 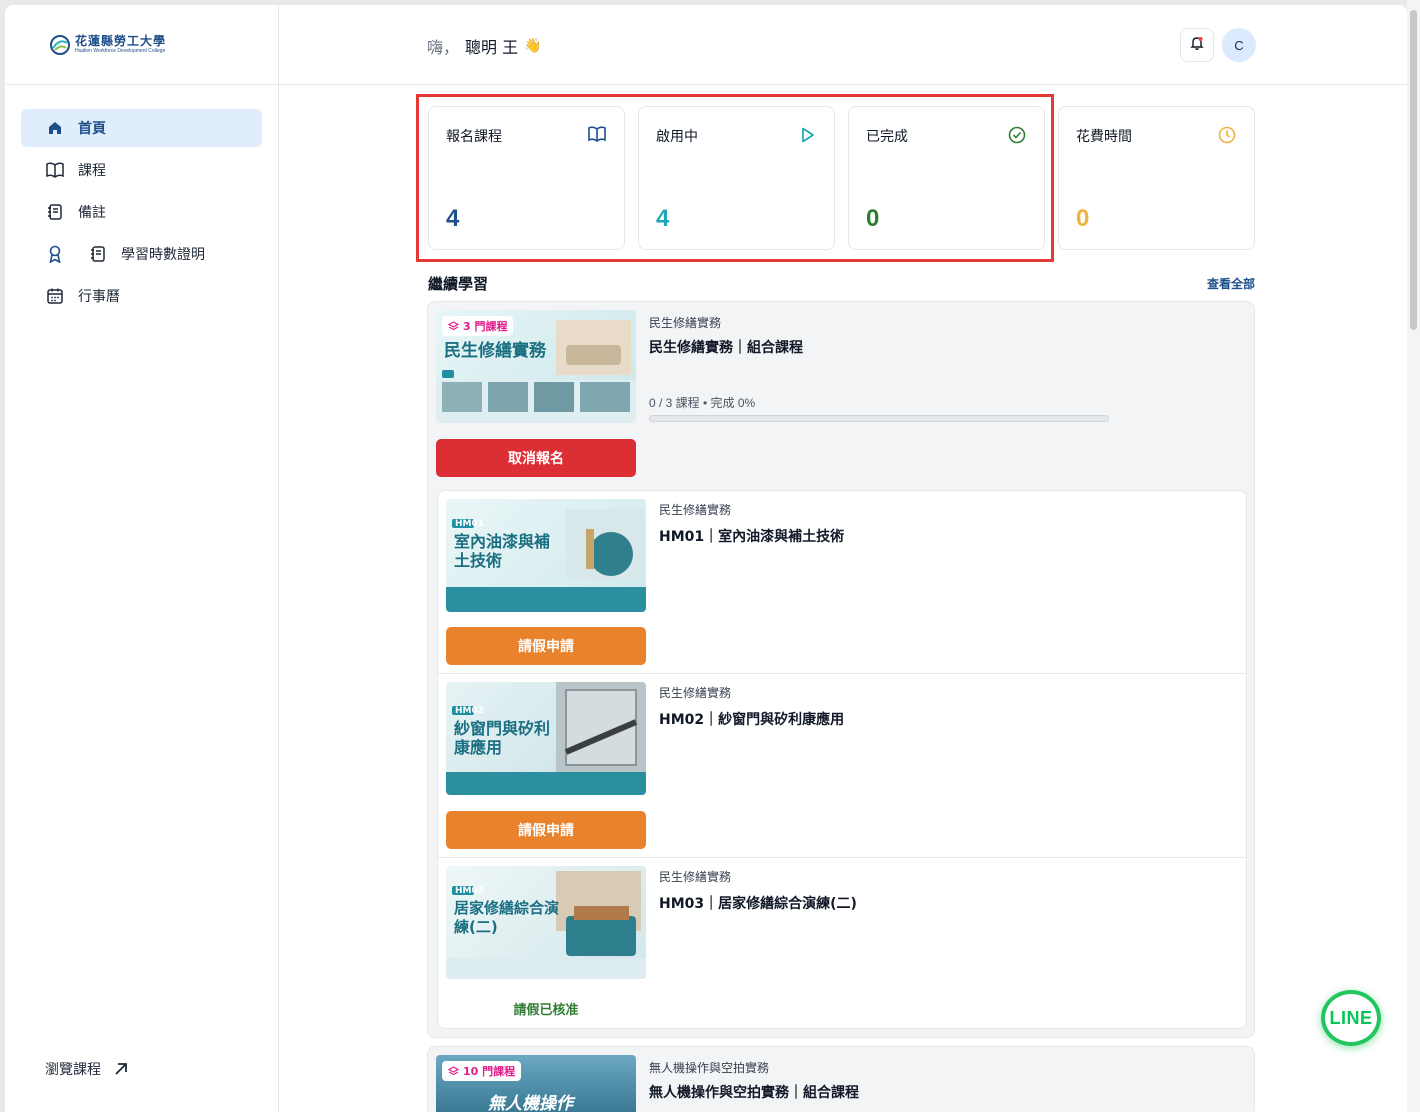 I want to click on user-name: 聰明 王, so click(x=492, y=47).